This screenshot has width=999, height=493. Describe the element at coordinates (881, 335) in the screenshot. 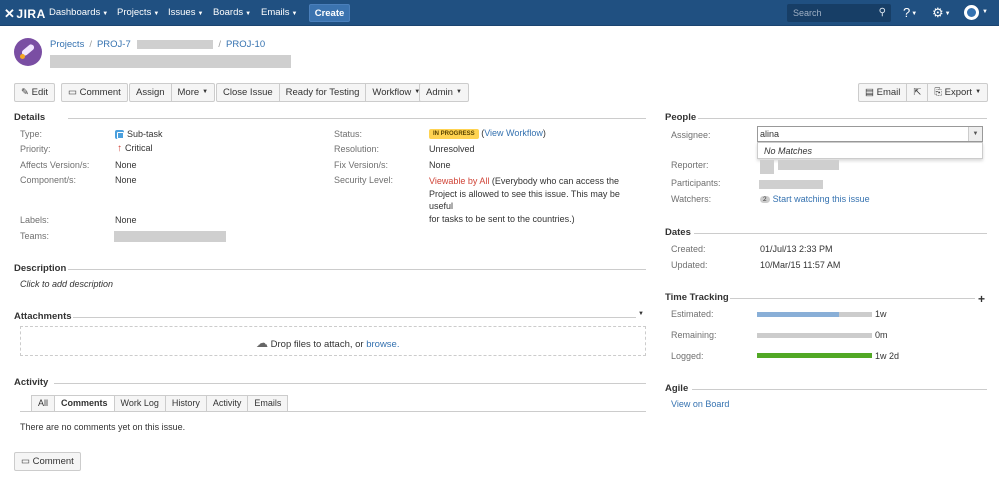

I see `remaining-value: 0m` at that location.